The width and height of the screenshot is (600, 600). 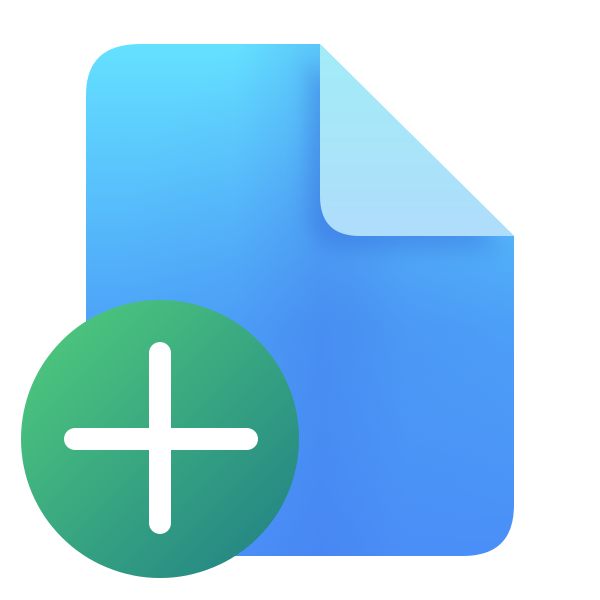 I want to click on plus-horizontal-bar, so click(x=161, y=439).